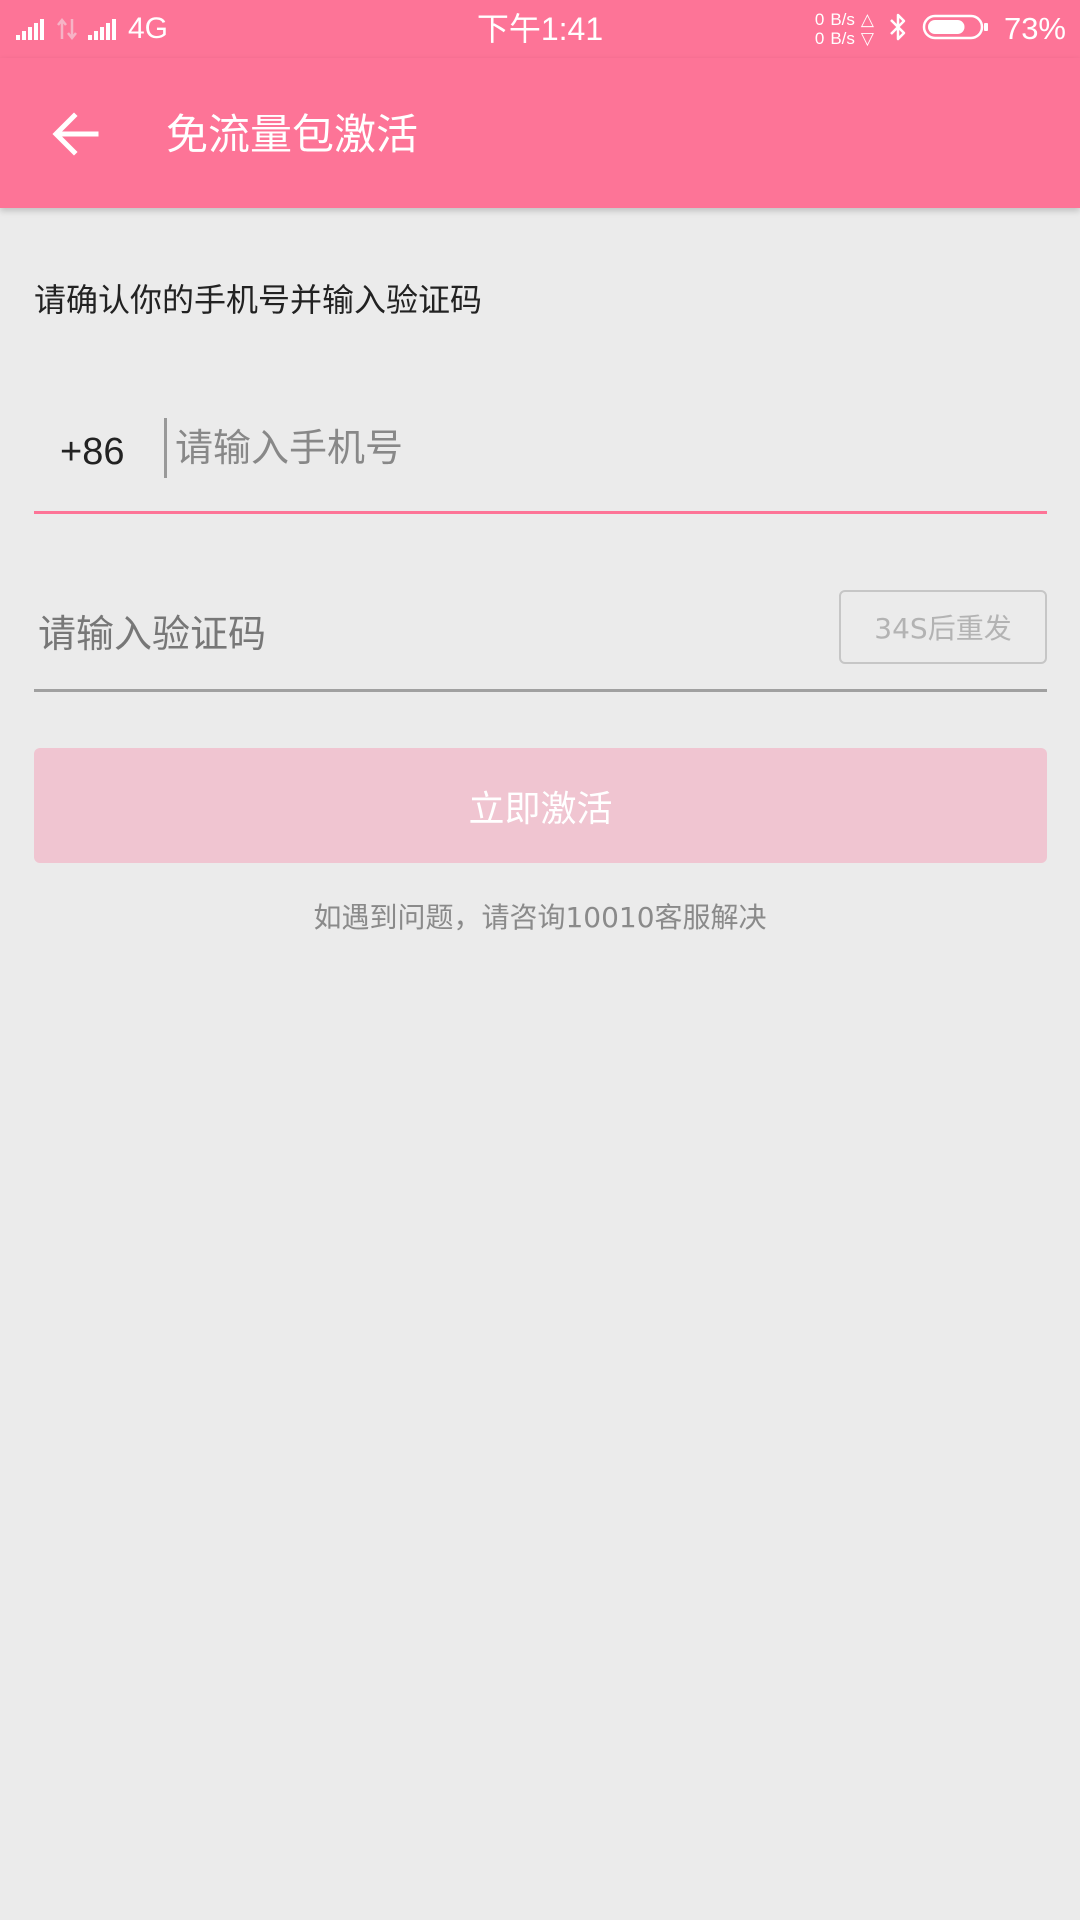 The image size is (1080, 1920). I want to click on battery-percent: 73%, so click(1034, 28).